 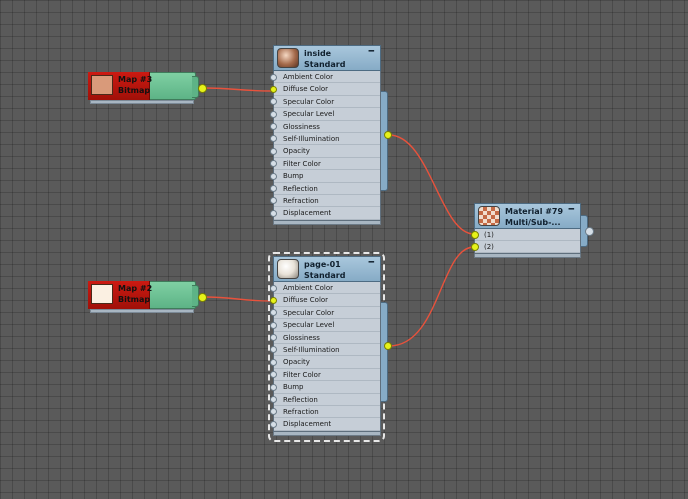 I want to click on material-node-title: page-01 Standard, so click(x=325, y=270).